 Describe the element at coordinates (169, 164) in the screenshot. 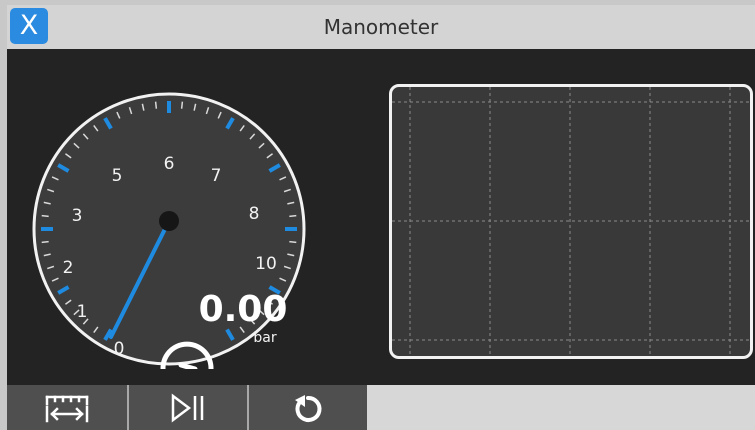

I see `gauge-tick-label-6: 6` at that location.